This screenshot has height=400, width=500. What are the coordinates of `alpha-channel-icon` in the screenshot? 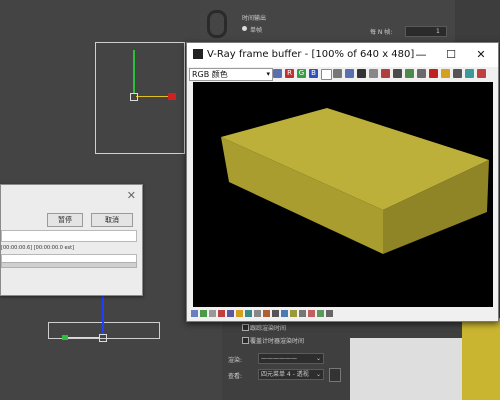 It's located at (326, 74).